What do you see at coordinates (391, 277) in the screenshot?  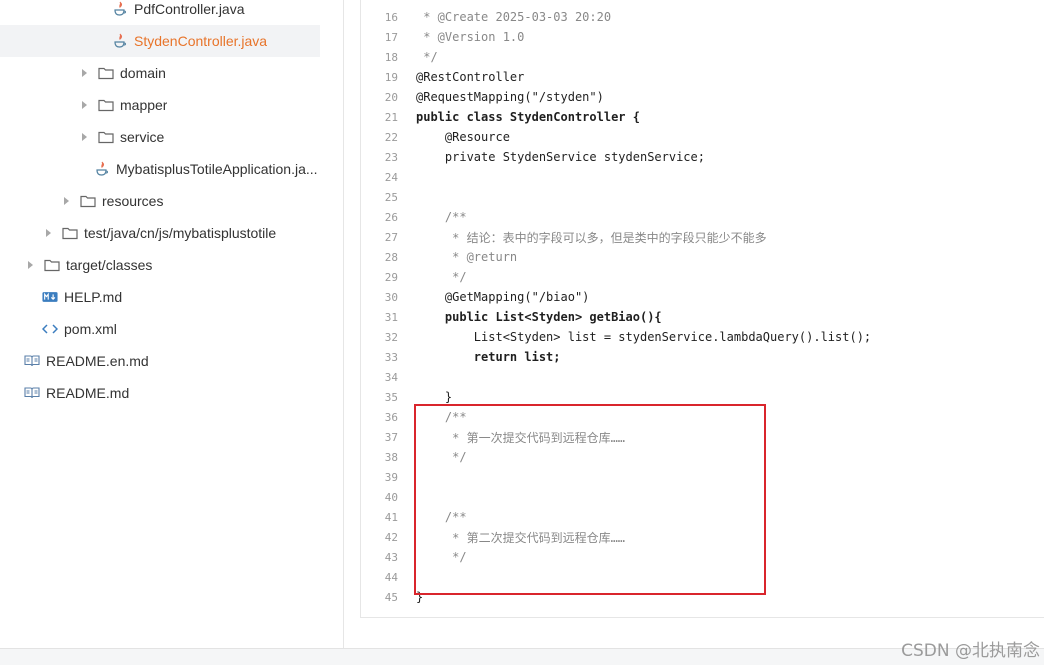 I see `line-number: 29` at bounding box center [391, 277].